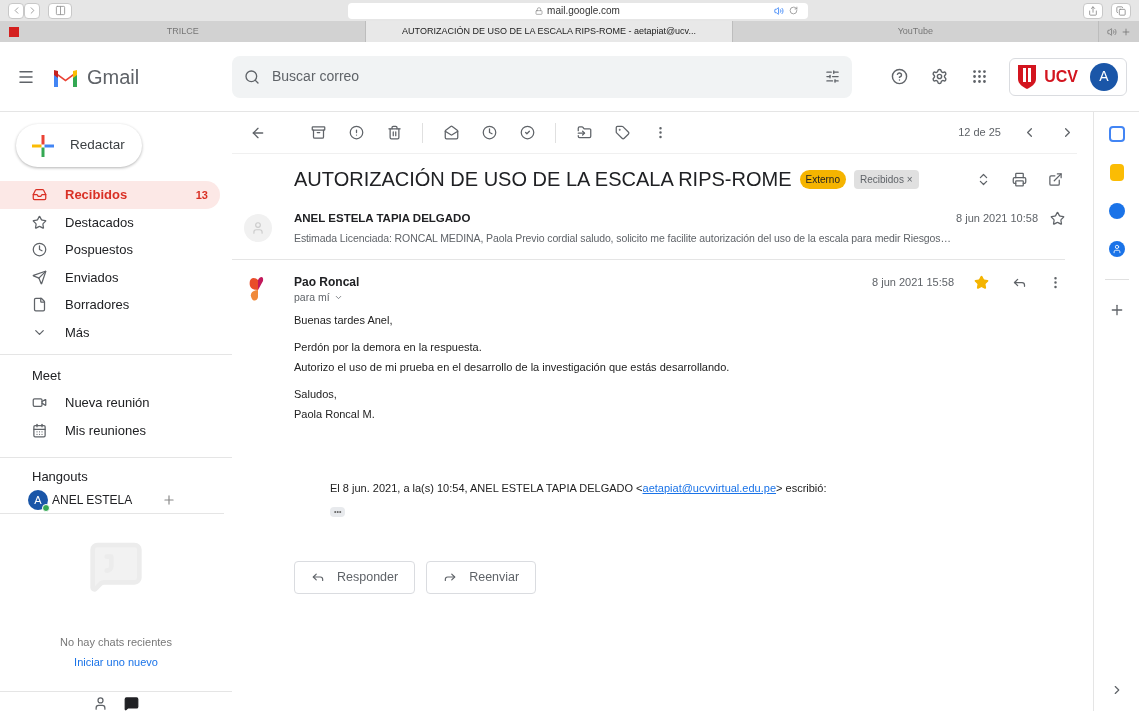 The width and height of the screenshot is (1139, 711). Describe the element at coordinates (979, 133) in the screenshot. I see `page-position: 12 de 25` at that location.